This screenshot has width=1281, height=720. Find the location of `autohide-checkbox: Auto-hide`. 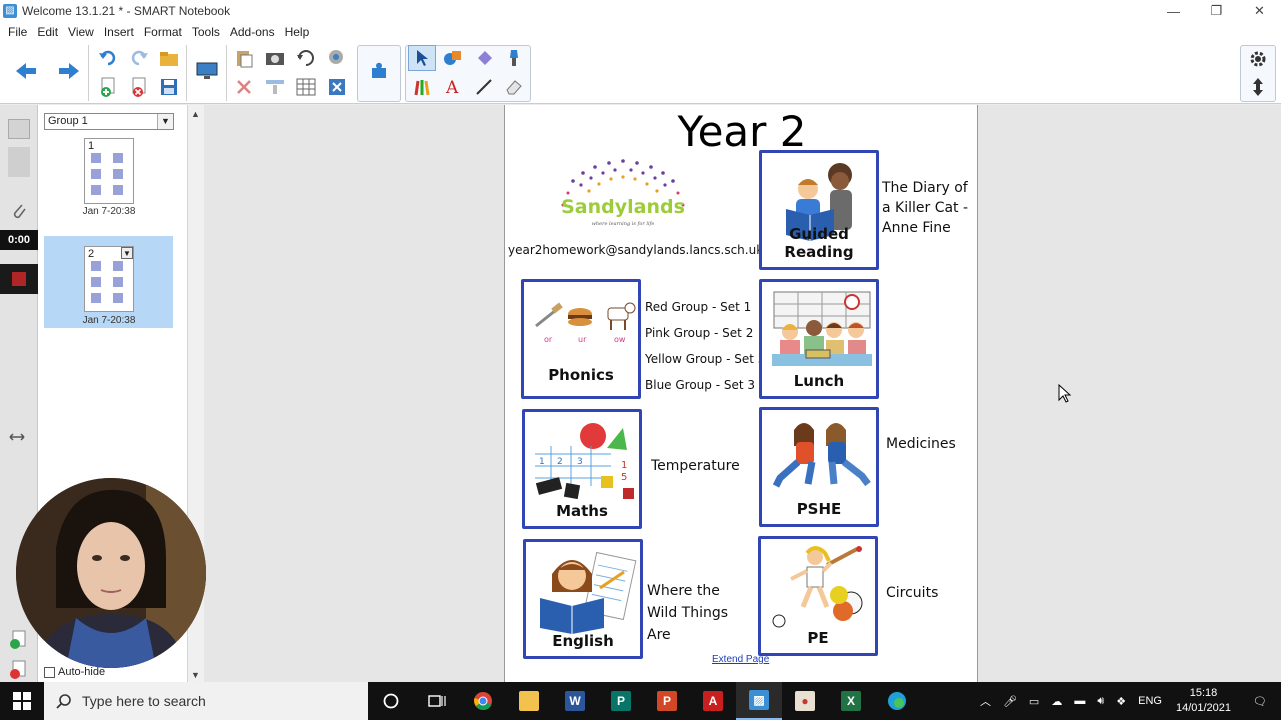

autohide-checkbox: Auto-hide is located at coordinates (74, 672).